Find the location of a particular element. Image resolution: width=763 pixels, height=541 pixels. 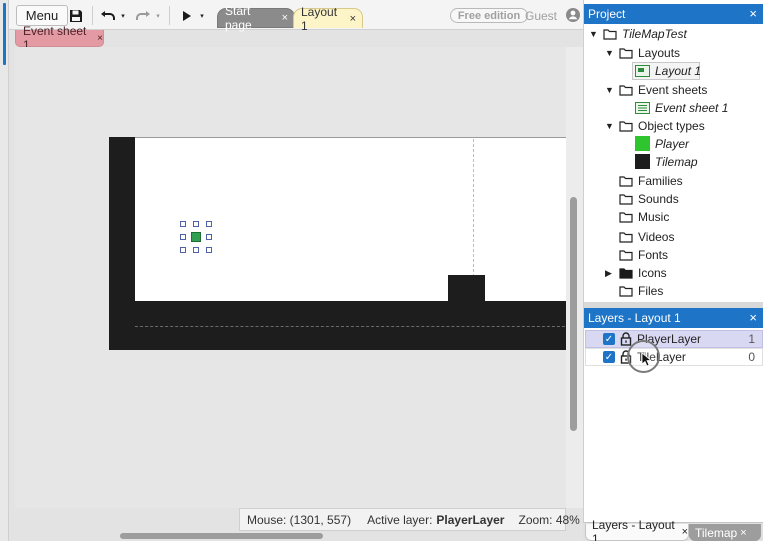

tree-label: TileMapTest is located at coordinates (654, 34).